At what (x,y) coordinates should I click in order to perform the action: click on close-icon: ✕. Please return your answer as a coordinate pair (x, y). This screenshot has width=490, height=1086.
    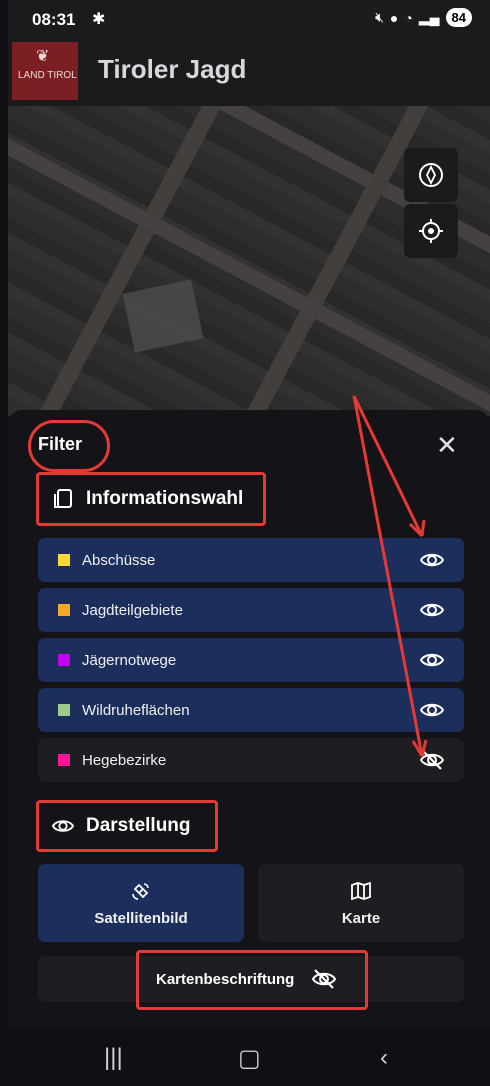
    Looking at the image, I should click on (447, 445).